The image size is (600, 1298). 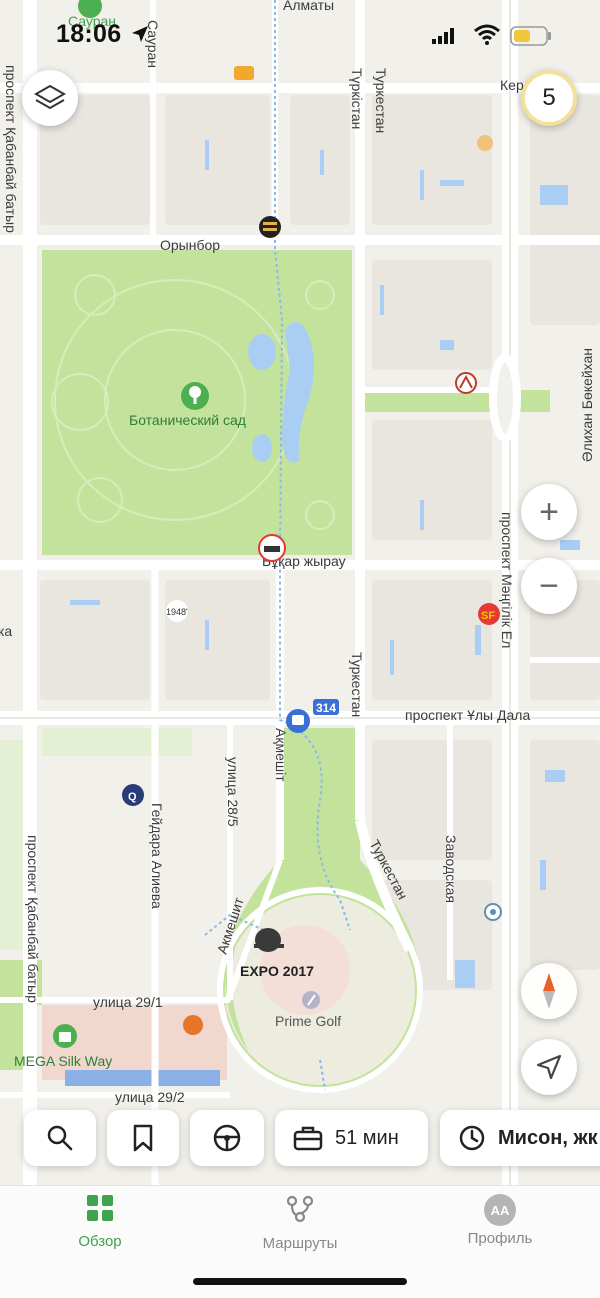 I want to click on street-28-5: улица 28/5, so click(x=233, y=792).